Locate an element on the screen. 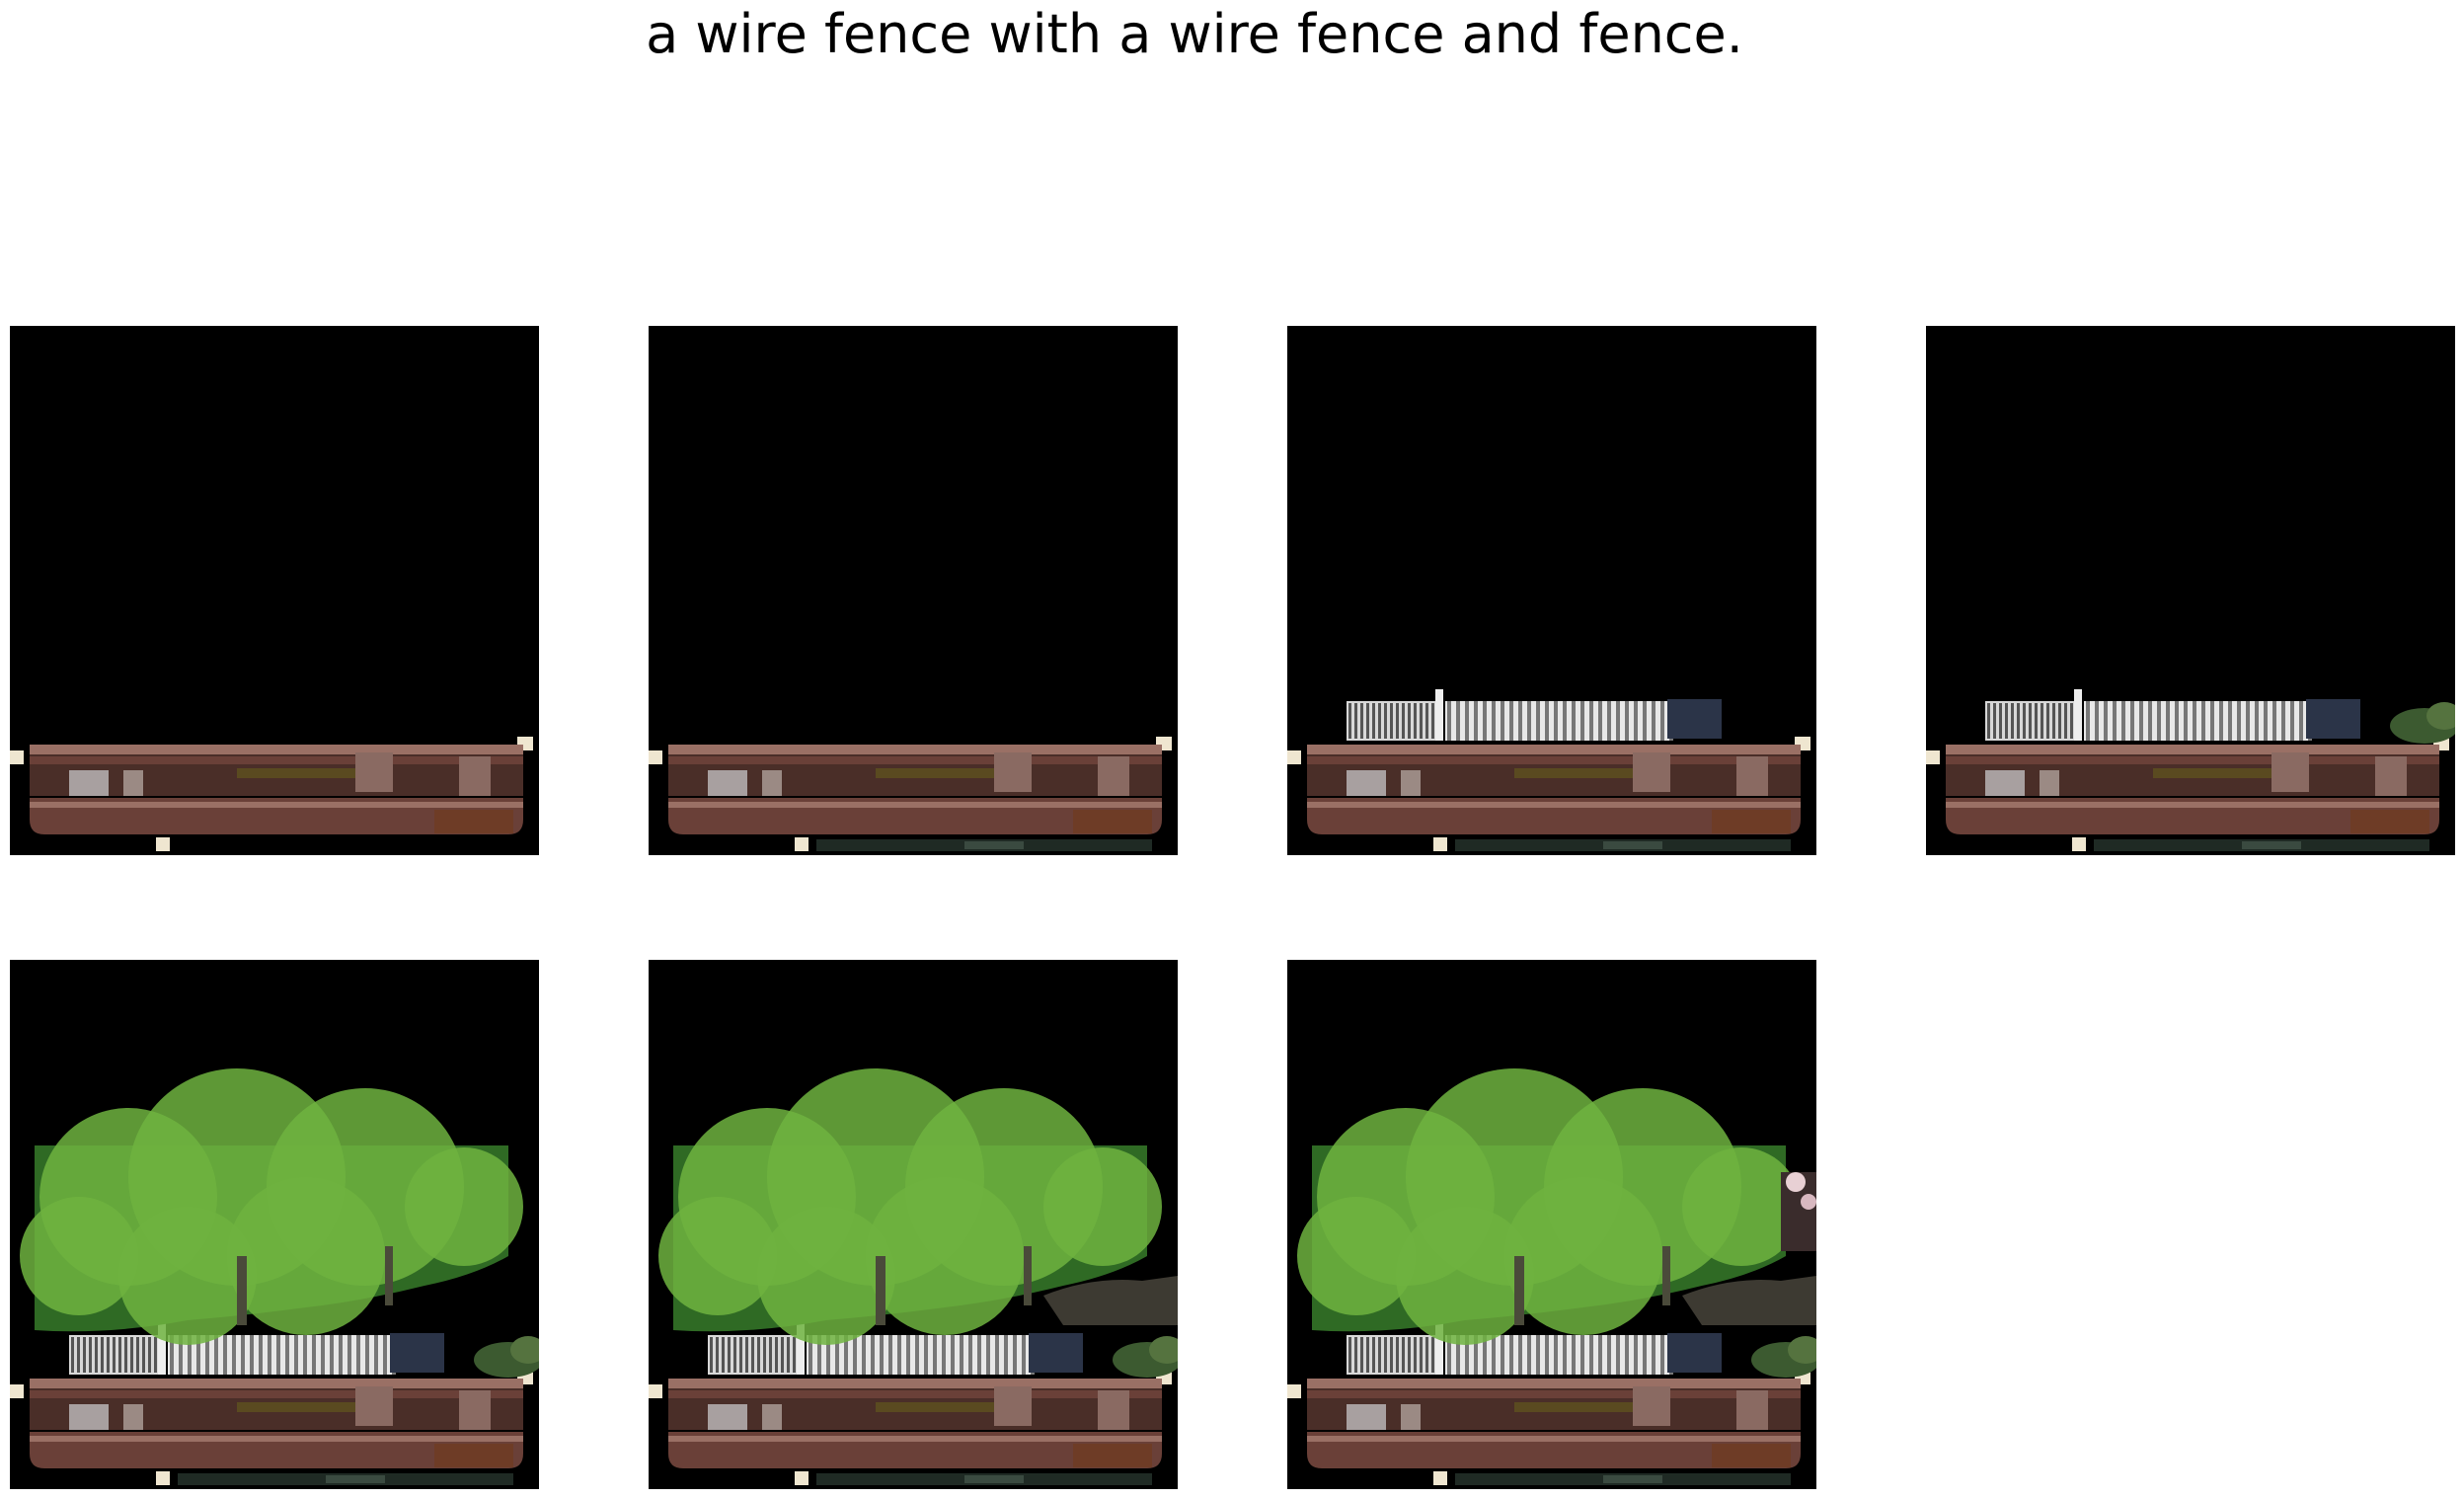  blossom-patch is located at coordinates (1798, 1211).